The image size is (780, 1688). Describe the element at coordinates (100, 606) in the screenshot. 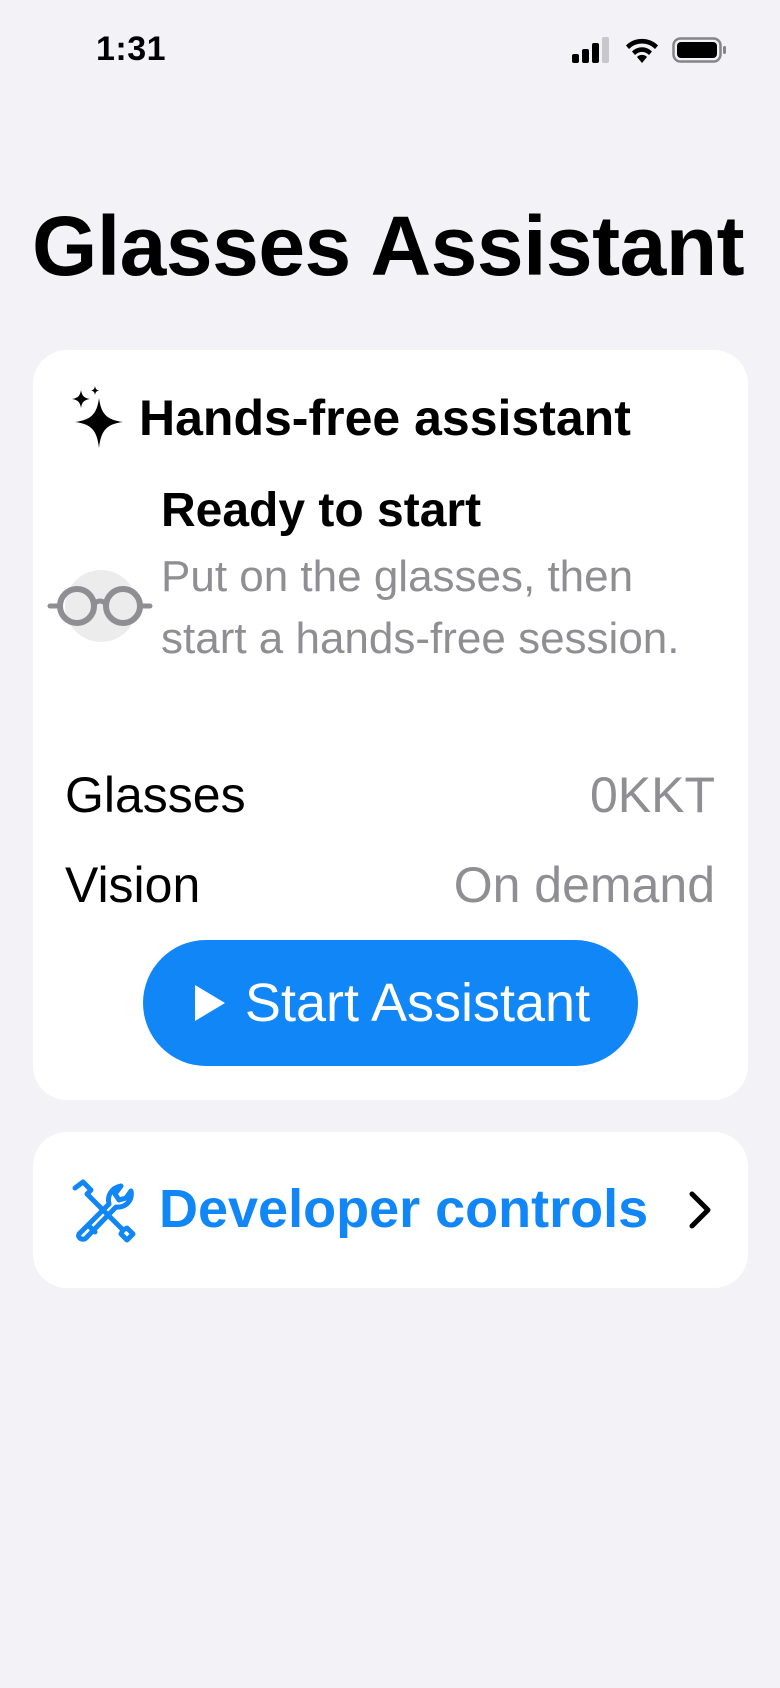

I see `glasses-icon` at that location.